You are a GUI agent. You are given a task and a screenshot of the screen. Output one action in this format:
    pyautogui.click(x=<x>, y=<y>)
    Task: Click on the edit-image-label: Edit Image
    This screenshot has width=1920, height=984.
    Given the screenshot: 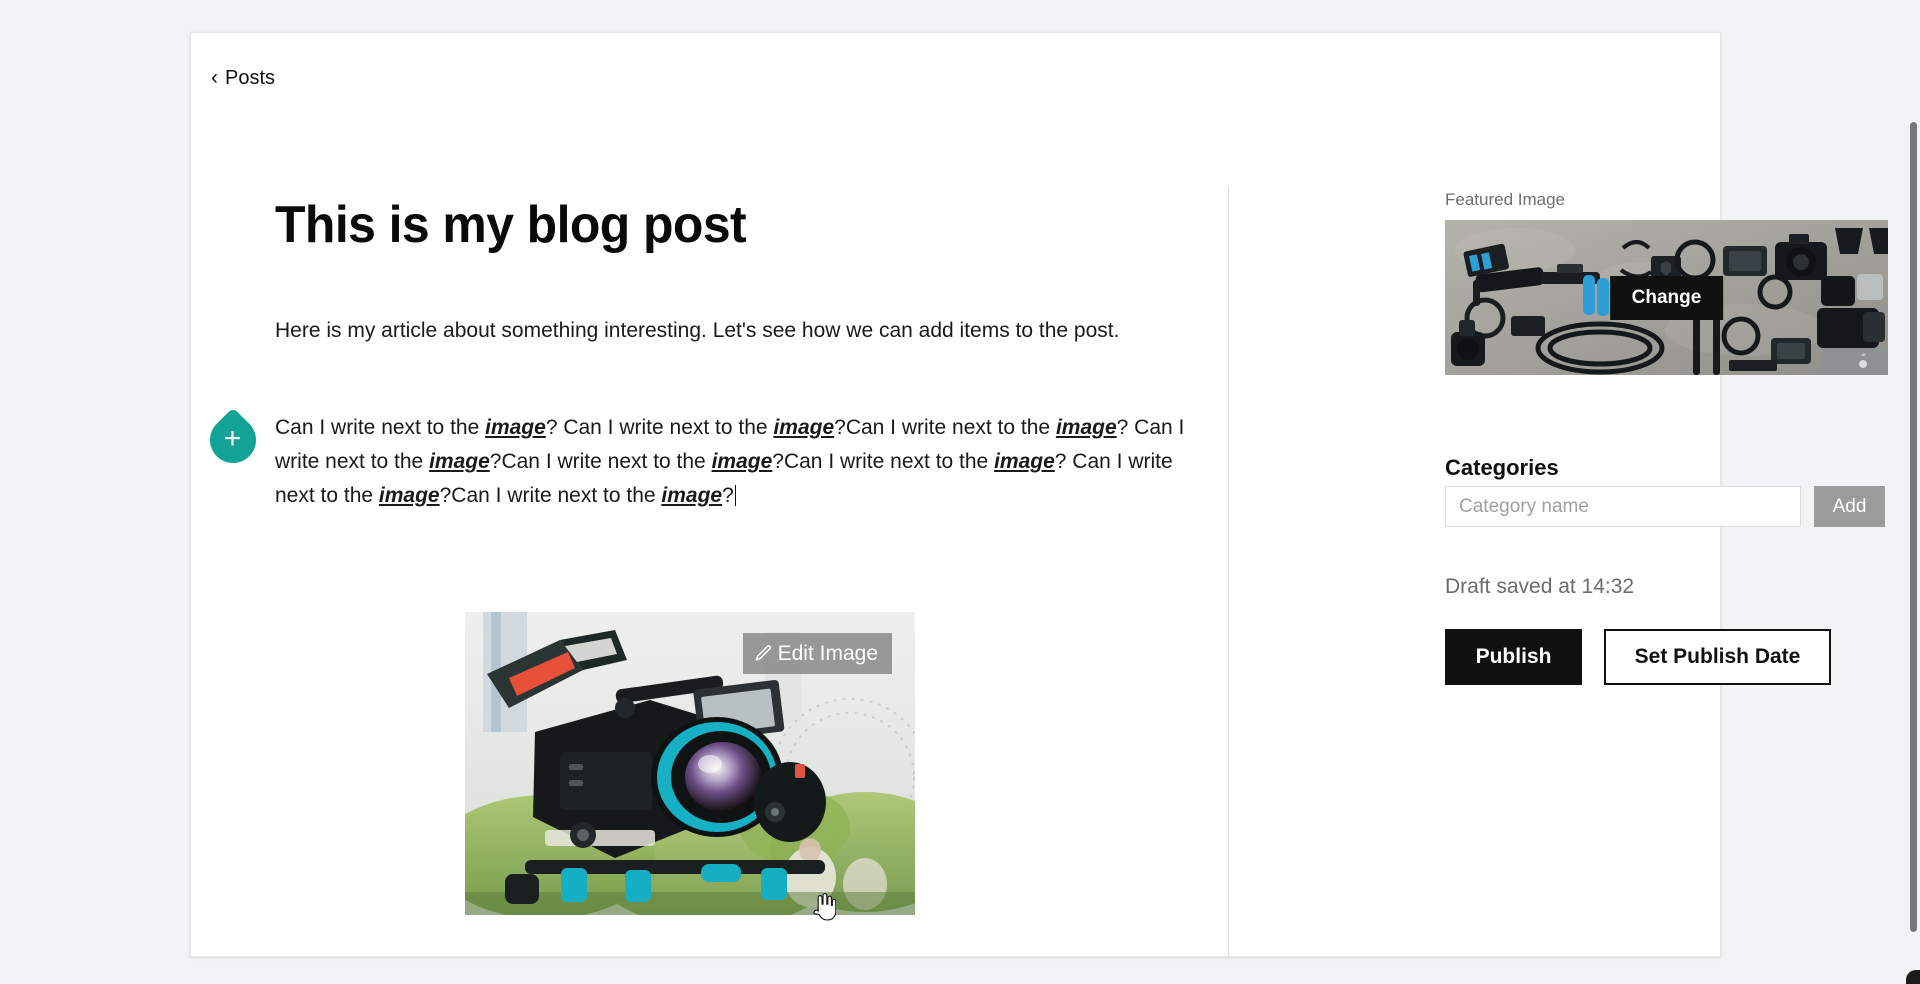 What is the action you would take?
    pyautogui.click(x=827, y=653)
    